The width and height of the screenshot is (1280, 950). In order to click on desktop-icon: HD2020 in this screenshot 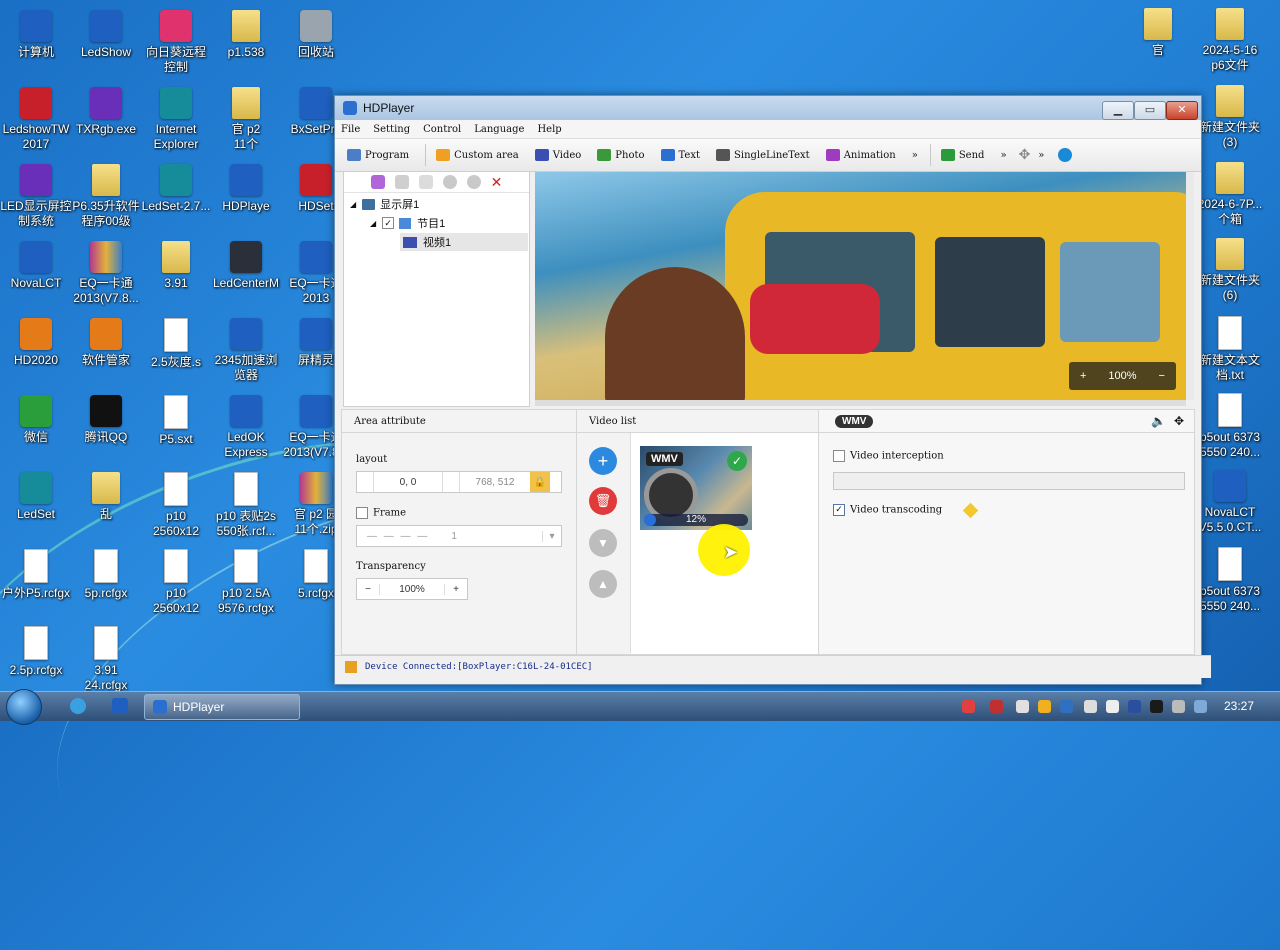, I will do `click(37, 343)`.